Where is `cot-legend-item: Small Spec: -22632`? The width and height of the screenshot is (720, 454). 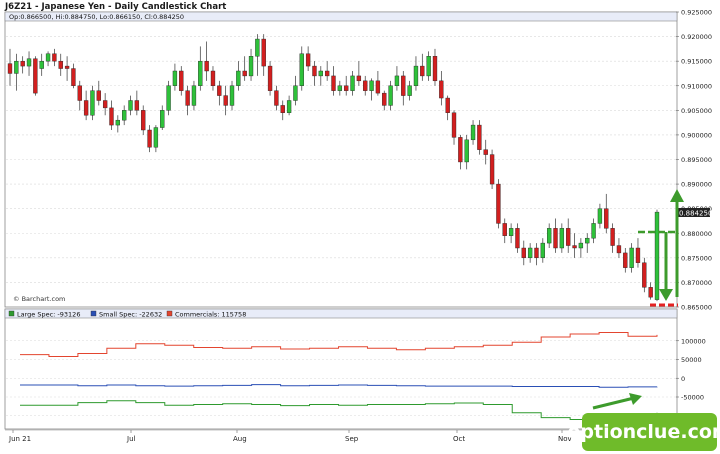 cot-legend-item: Small Spec: -22632 is located at coordinates (126, 314).